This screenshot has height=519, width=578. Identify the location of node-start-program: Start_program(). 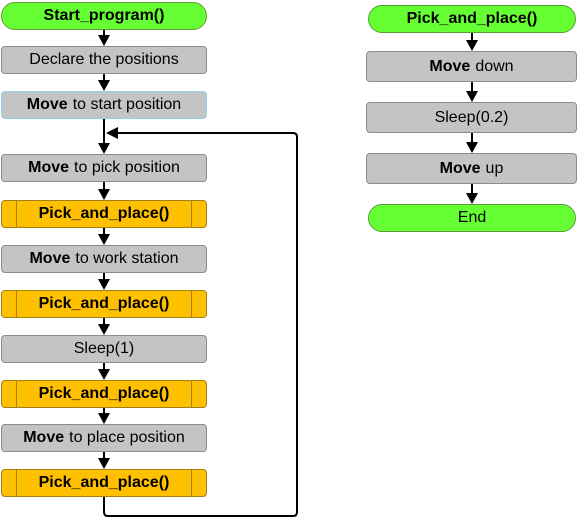
(104, 16).